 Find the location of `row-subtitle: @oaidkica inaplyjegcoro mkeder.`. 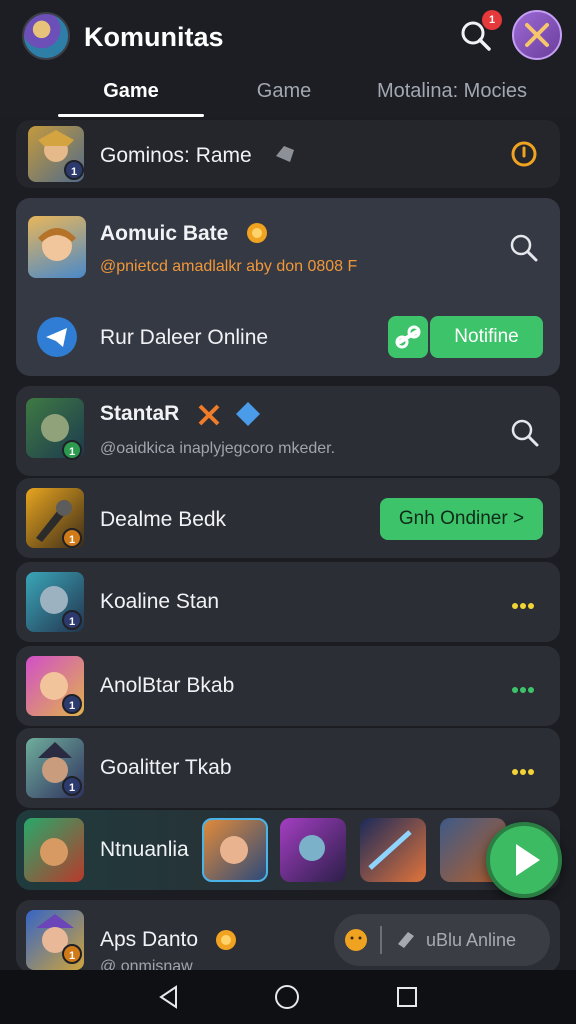

row-subtitle: @oaidkica inaplyjegcoro mkeder. is located at coordinates (218, 448).